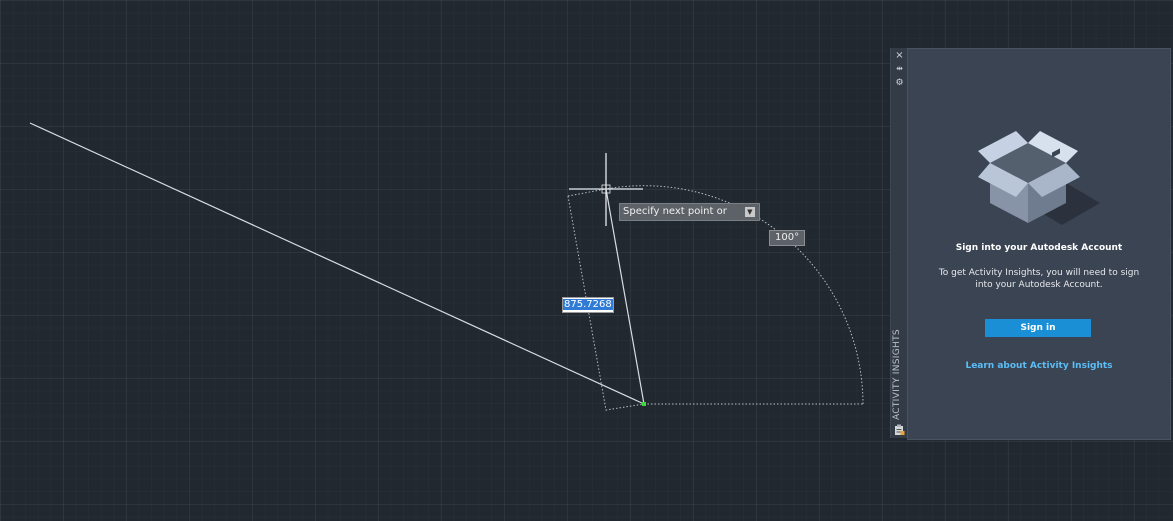 The height and width of the screenshot is (521, 1173). What do you see at coordinates (787, 238) in the screenshot?
I see `angle-dimension-input: 100°` at bounding box center [787, 238].